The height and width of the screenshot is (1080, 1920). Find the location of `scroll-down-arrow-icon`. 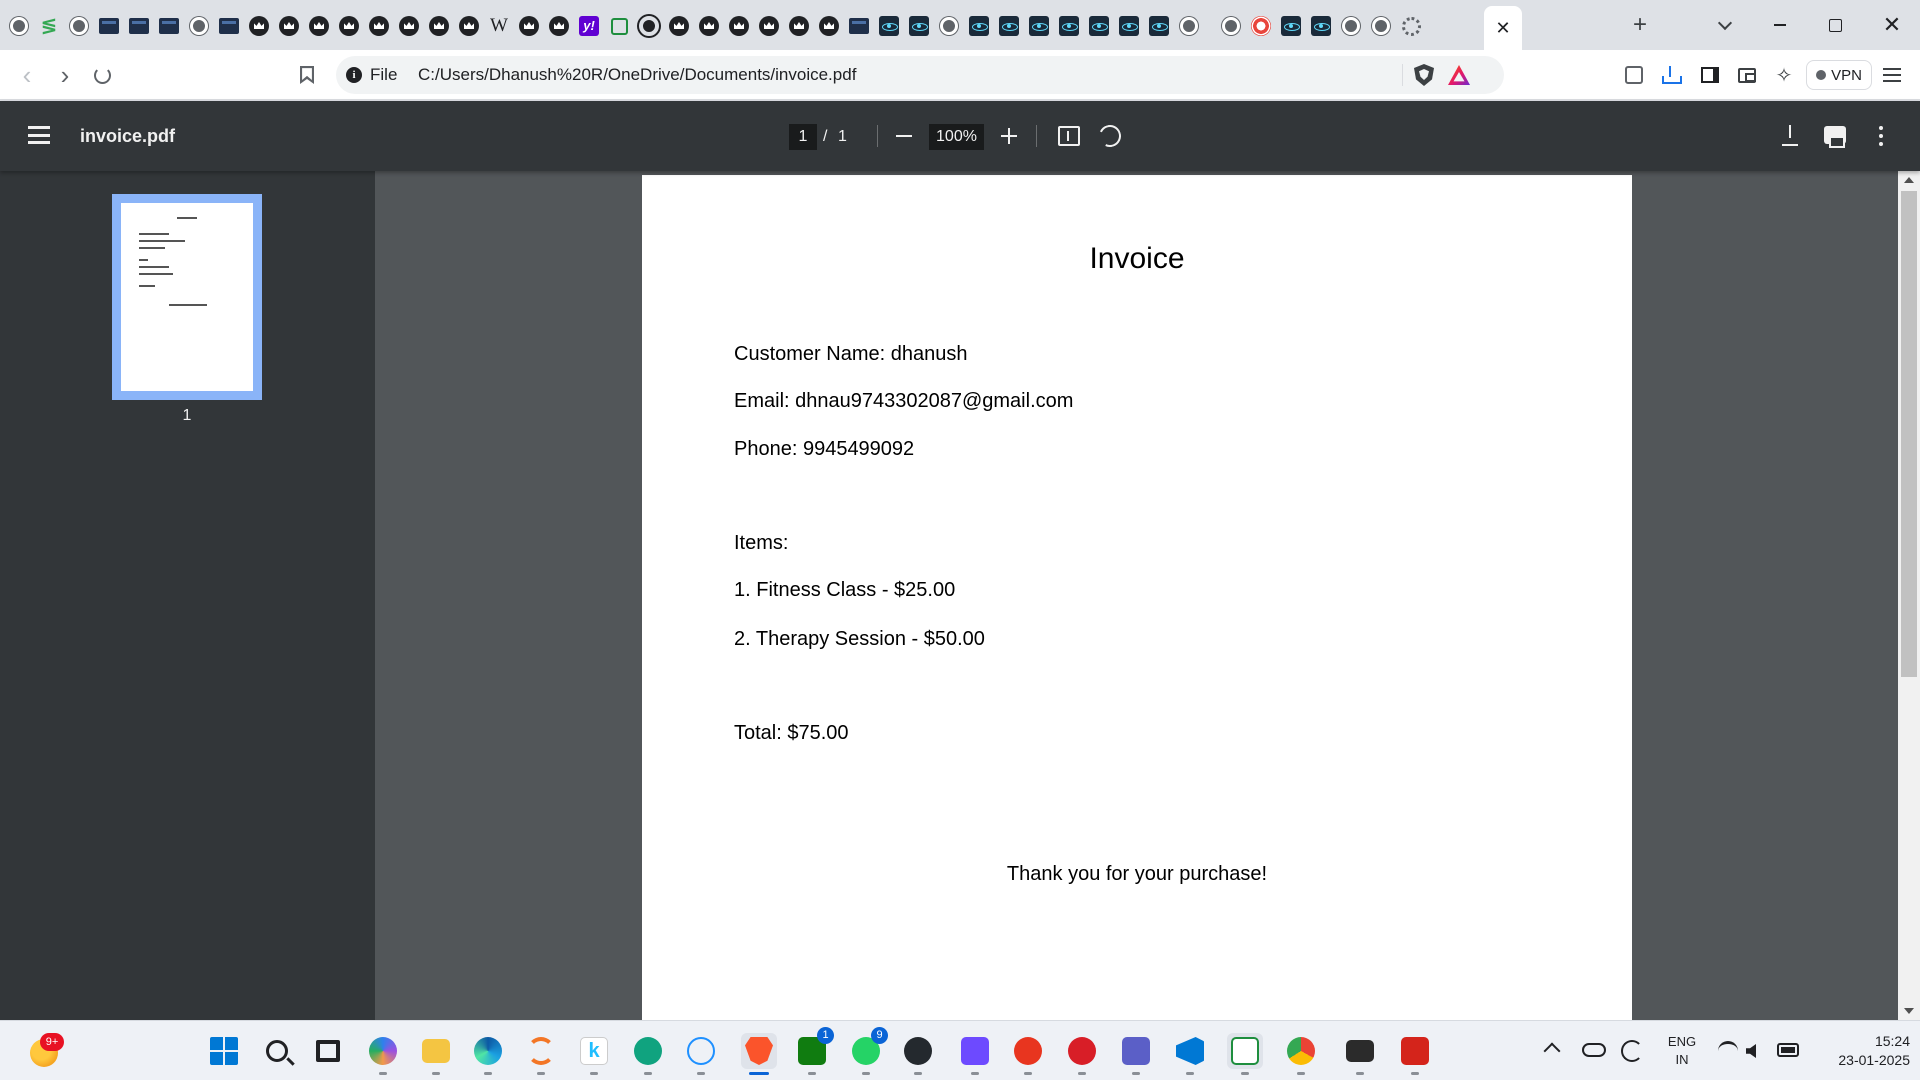

scroll-down-arrow-icon is located at coordinates (1909, 1011).